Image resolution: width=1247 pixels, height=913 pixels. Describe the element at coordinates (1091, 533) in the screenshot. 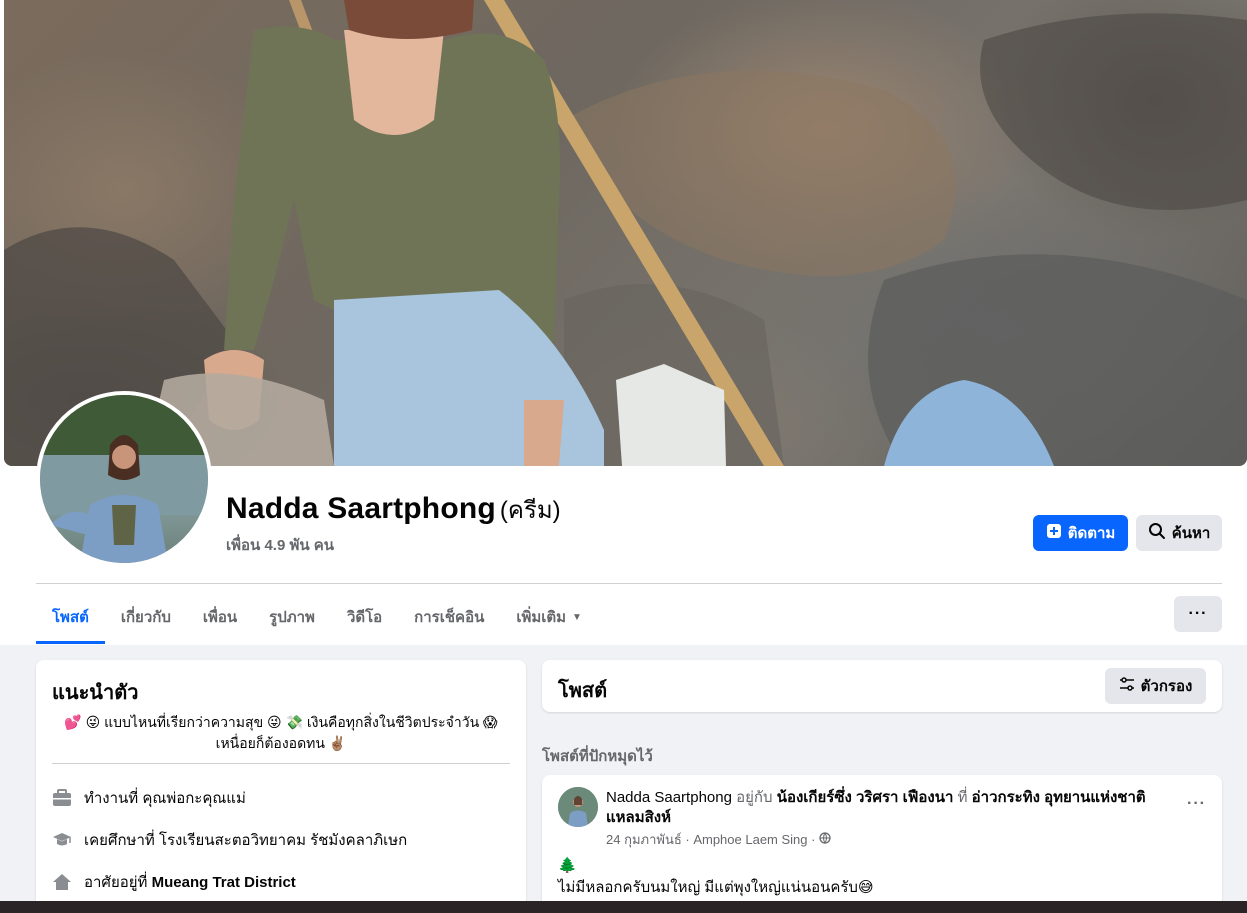

I see `follow-label: ติดตาม` at that location.